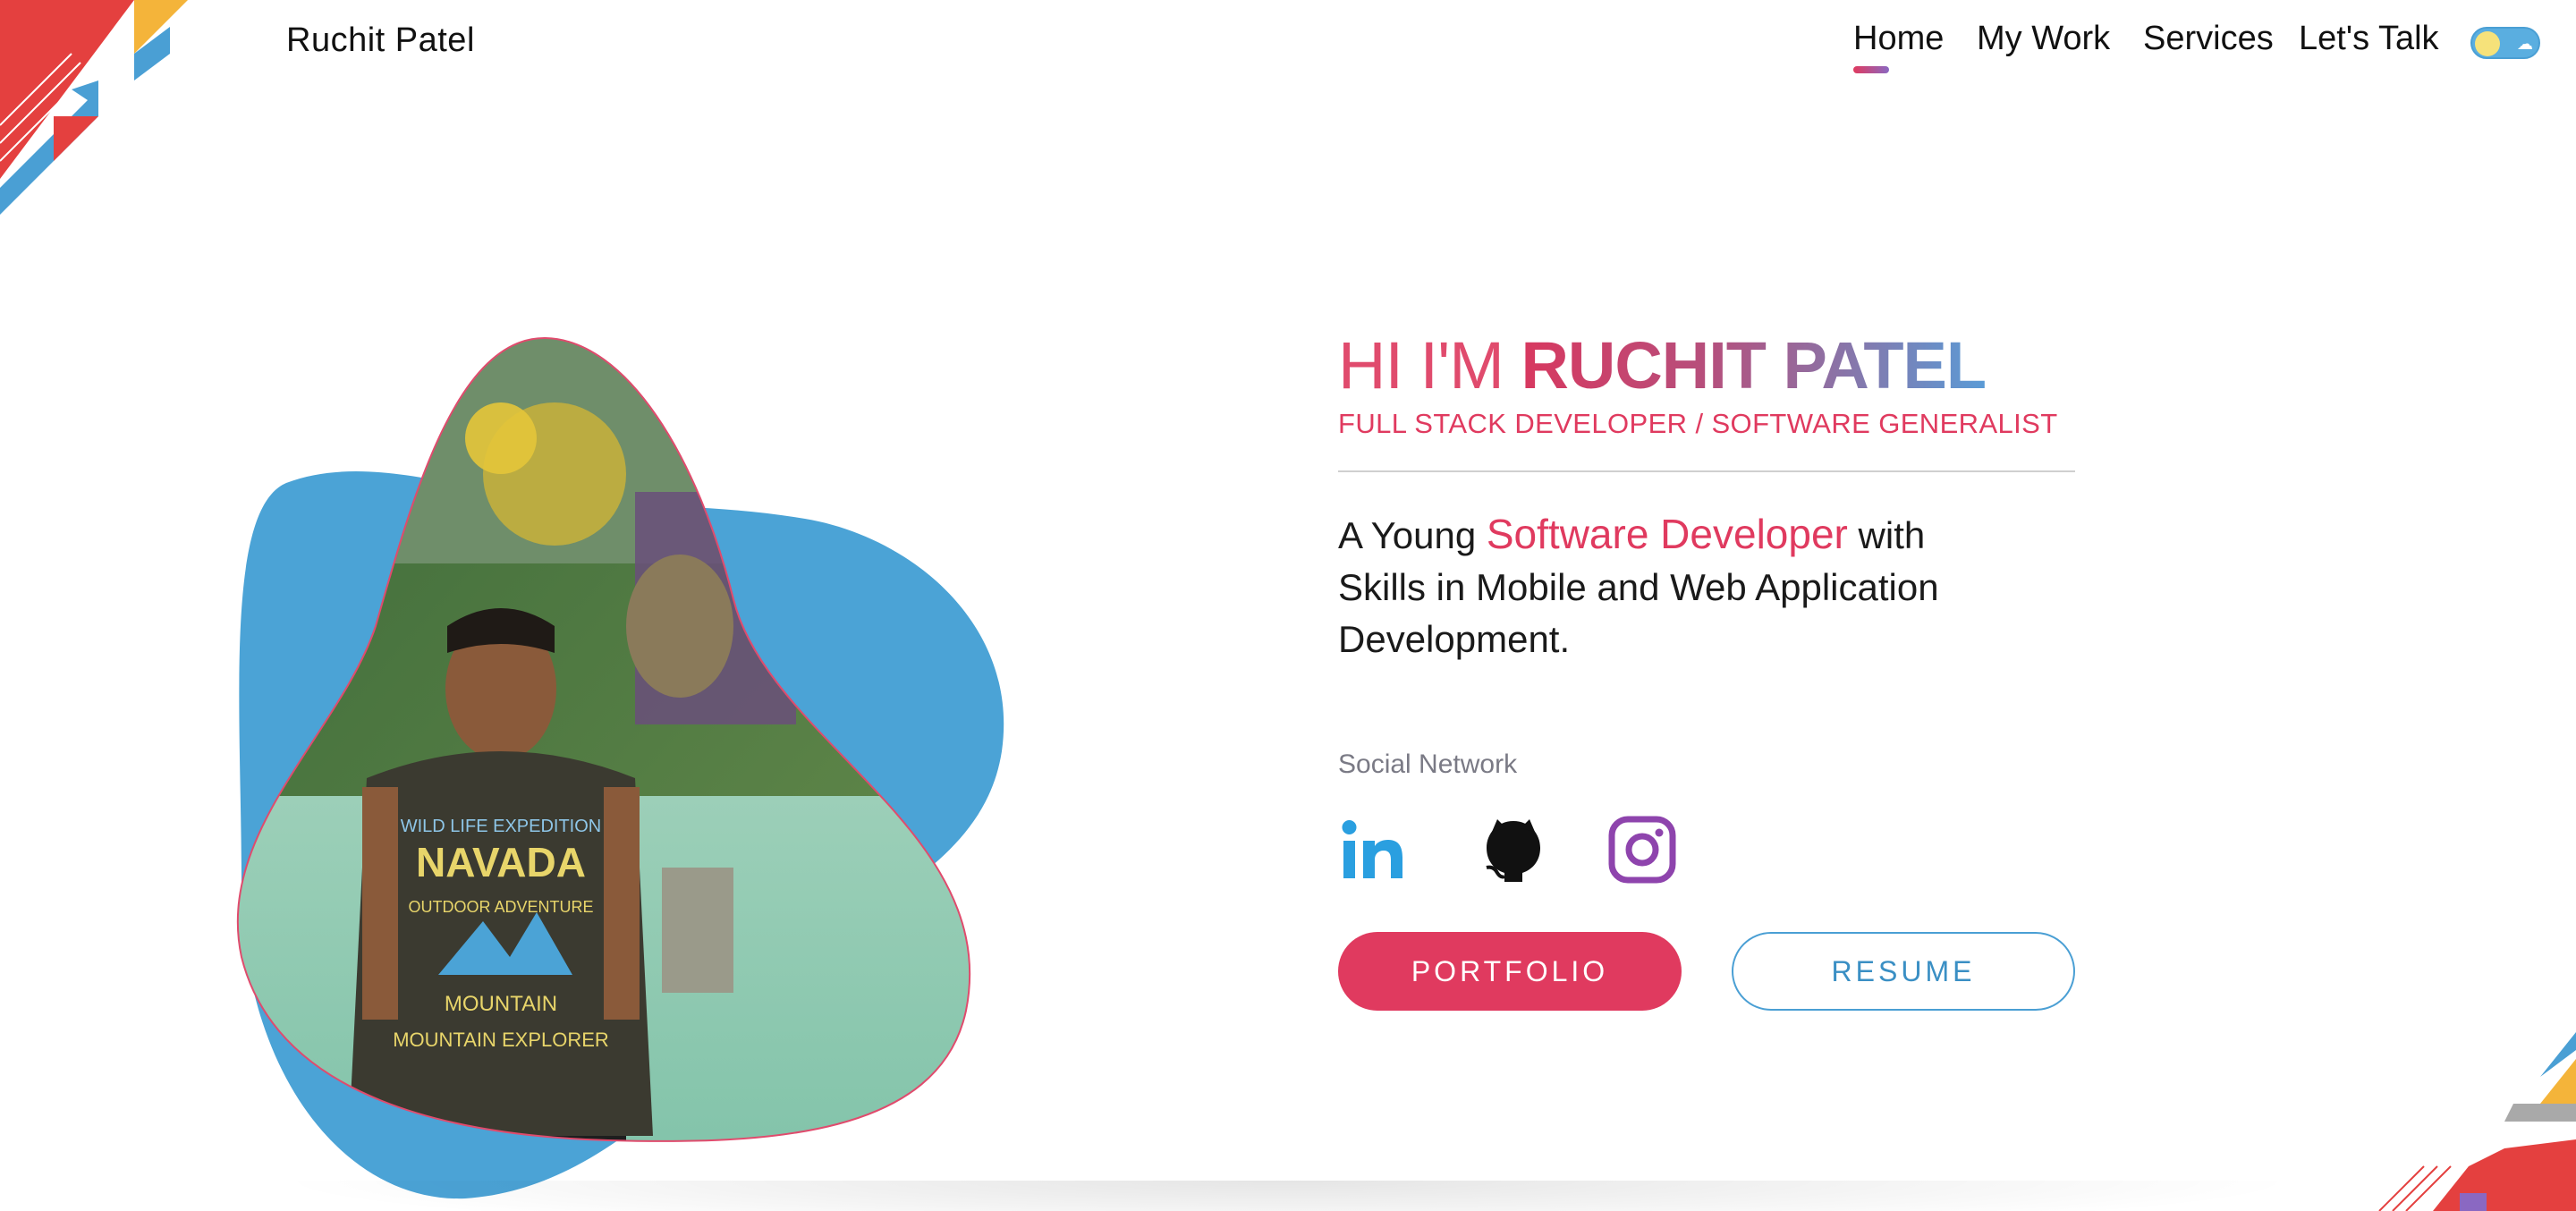  What do you see at coordinates (1428, 764) in the screenshot?
I see `social-label: Social Network` at bounding box center [1428, 764].